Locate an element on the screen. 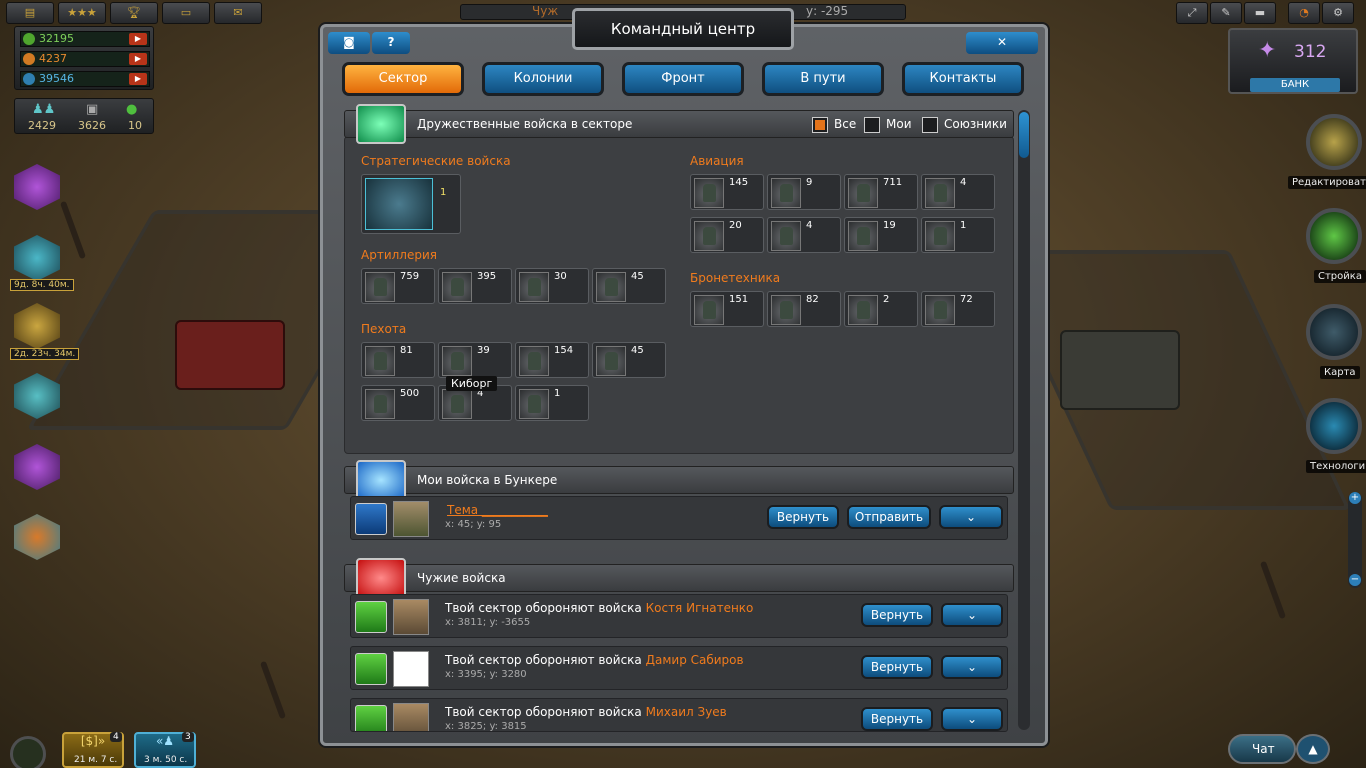 Image resolution: width=1366 pixels, height=768 pixels. tab-front: Фронт is located at coordinates (683, 79).